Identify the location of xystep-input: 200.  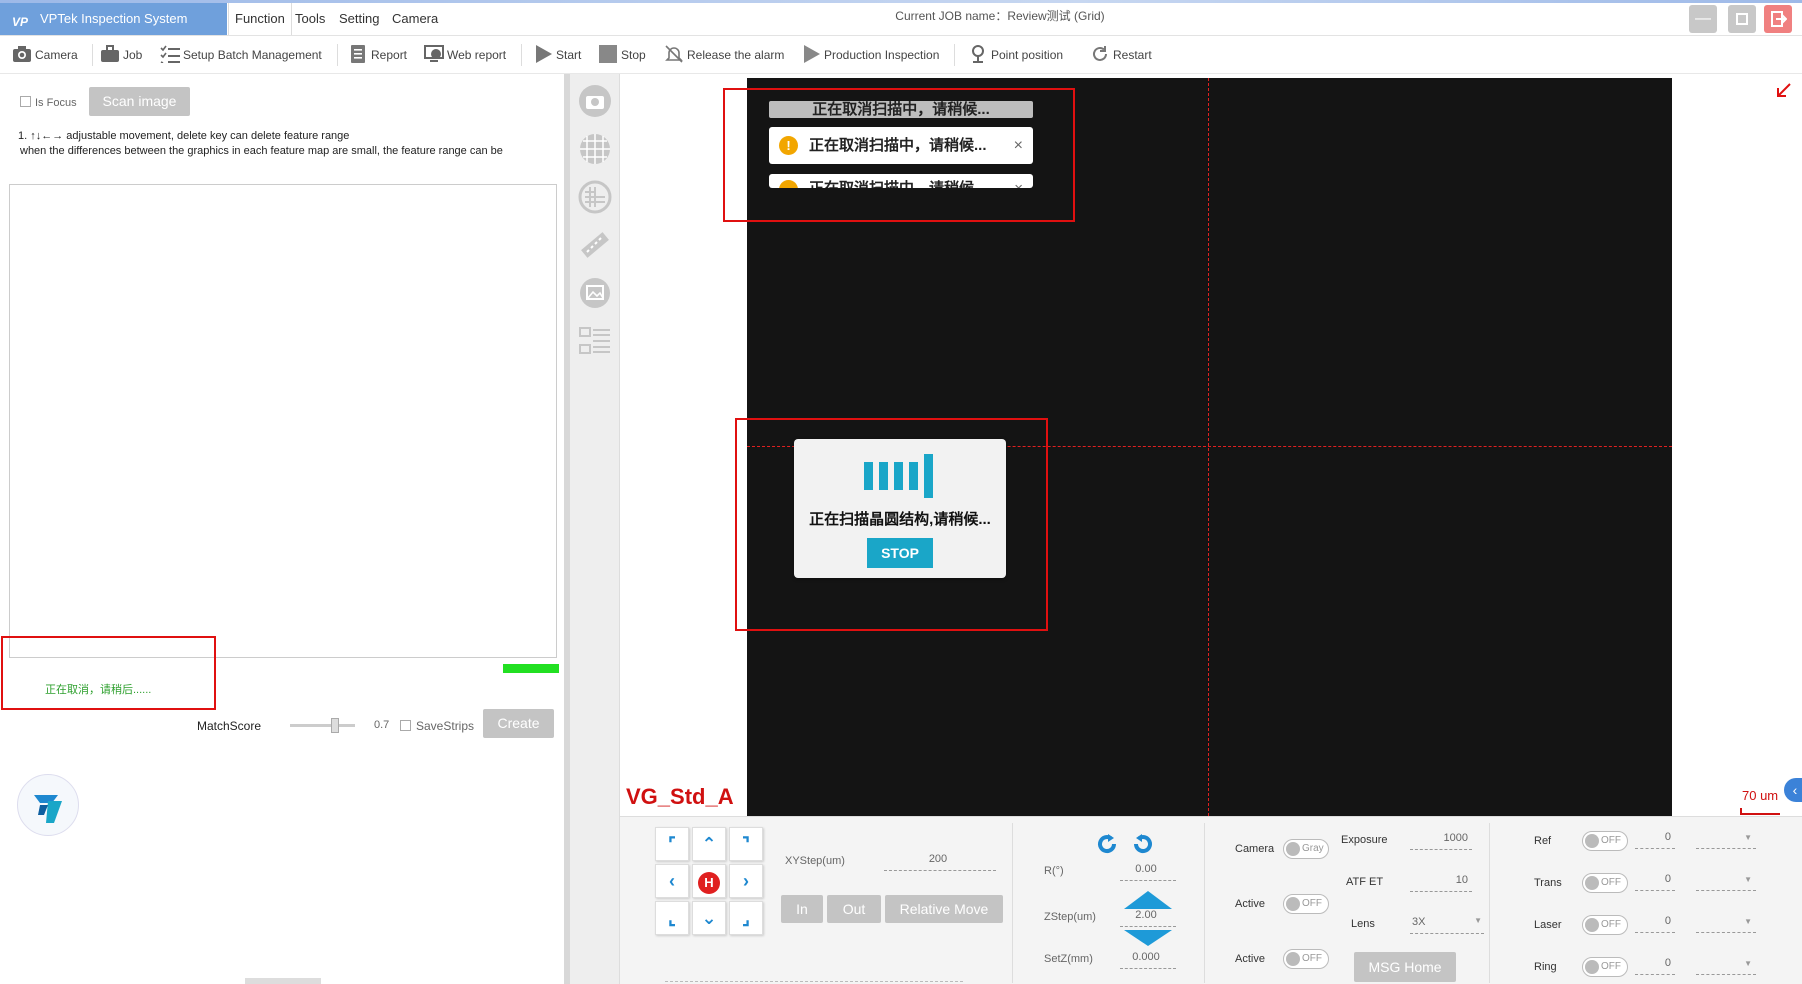
(940, 862).